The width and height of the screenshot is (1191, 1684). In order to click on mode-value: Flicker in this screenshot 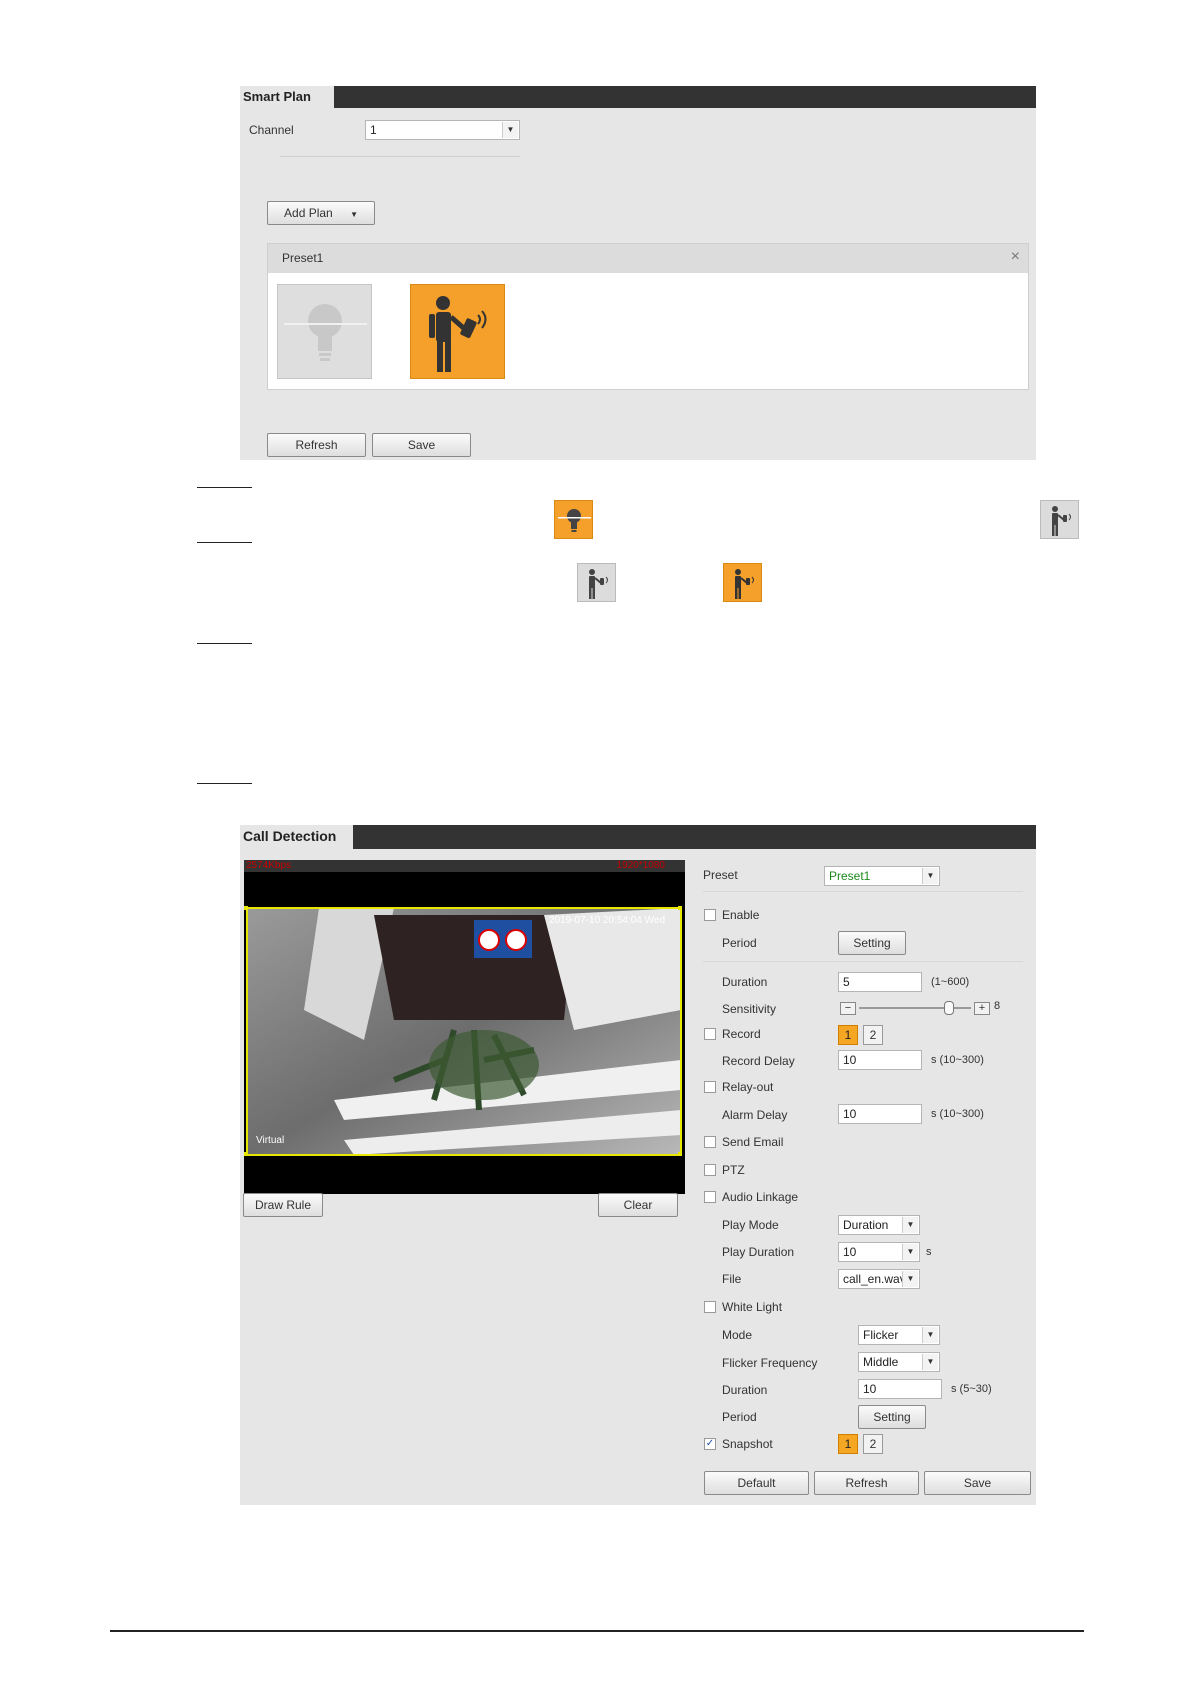, I will do `click(881, 1335)`.